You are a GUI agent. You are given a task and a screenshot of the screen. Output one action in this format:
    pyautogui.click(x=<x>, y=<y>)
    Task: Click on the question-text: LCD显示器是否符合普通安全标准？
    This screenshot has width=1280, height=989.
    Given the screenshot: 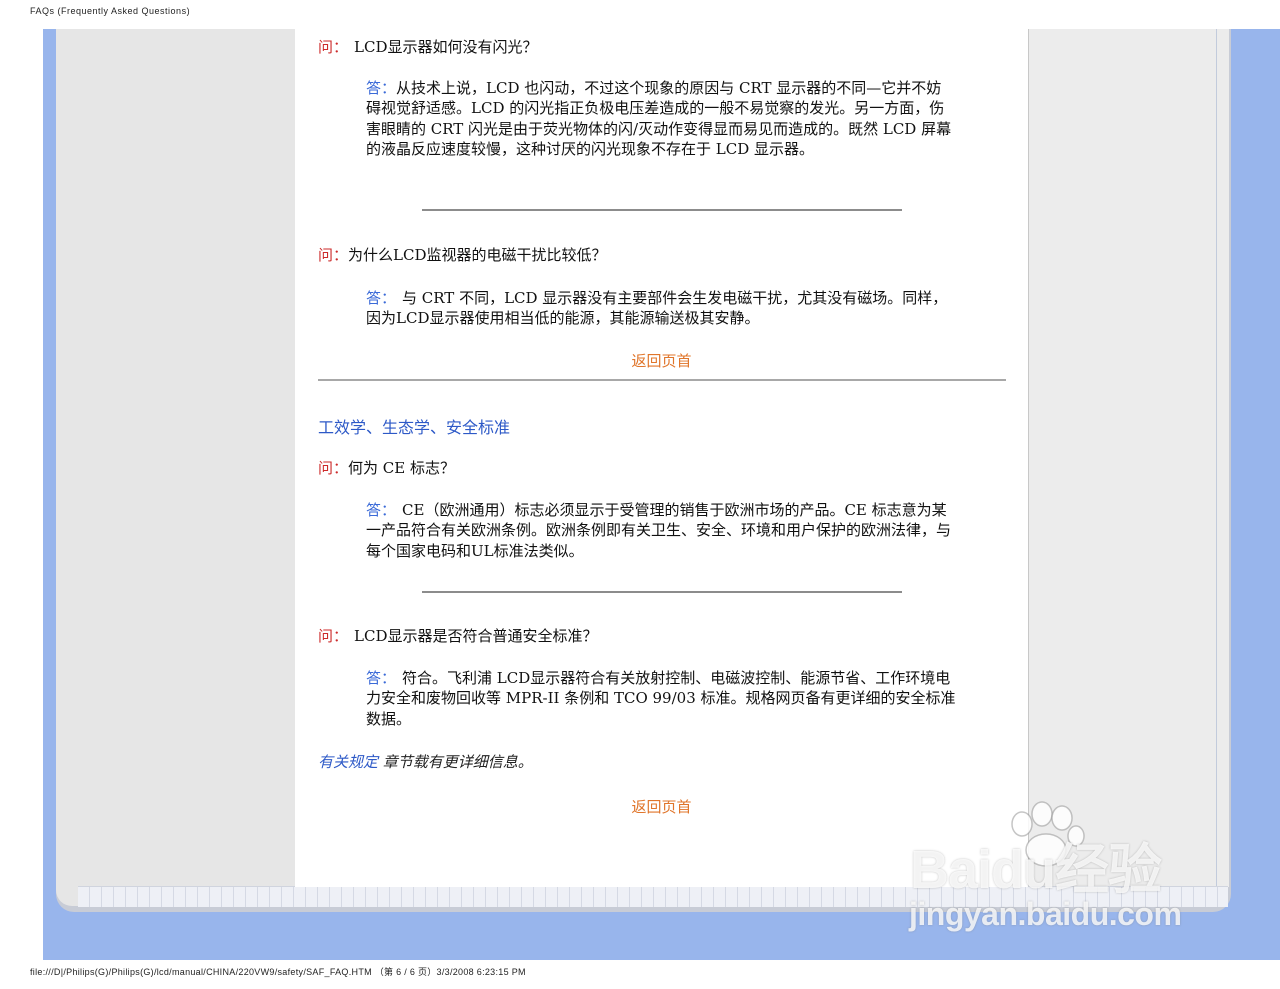 What is the action you would take?
    pyautogui.click(x=476, y=636)
    